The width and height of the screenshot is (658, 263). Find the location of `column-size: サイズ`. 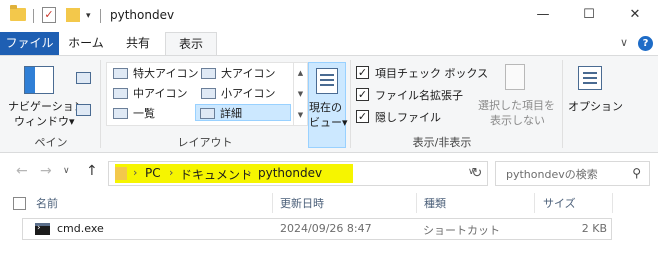

column-size: サイズ is located at coordinates (559, 203).